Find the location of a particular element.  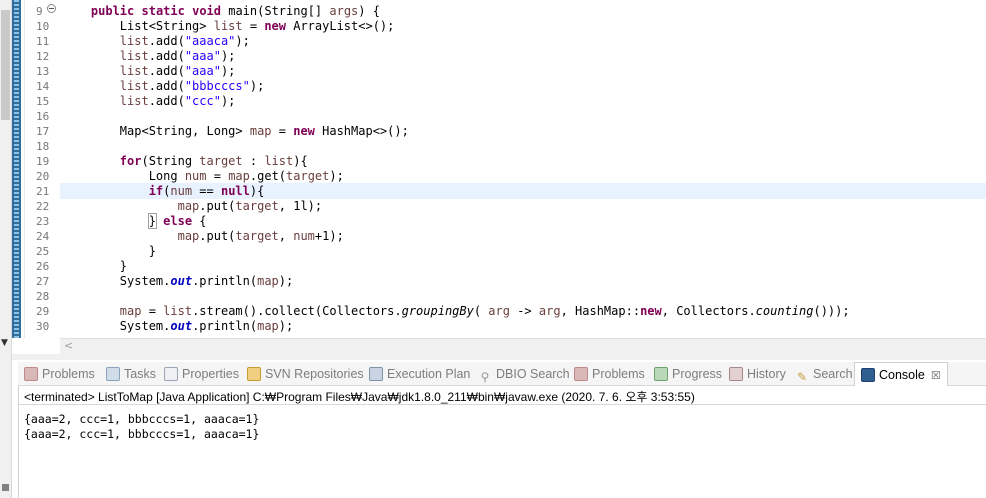

code-line: if(num == null){ is located at coordinates (522, 191).